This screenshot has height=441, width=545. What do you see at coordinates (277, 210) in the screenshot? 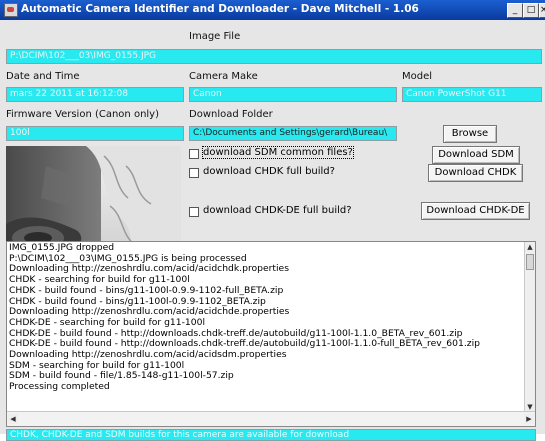
I see `chdk-de-full-label: download CHDK-DE full build?` at bounding box center [277, 210].